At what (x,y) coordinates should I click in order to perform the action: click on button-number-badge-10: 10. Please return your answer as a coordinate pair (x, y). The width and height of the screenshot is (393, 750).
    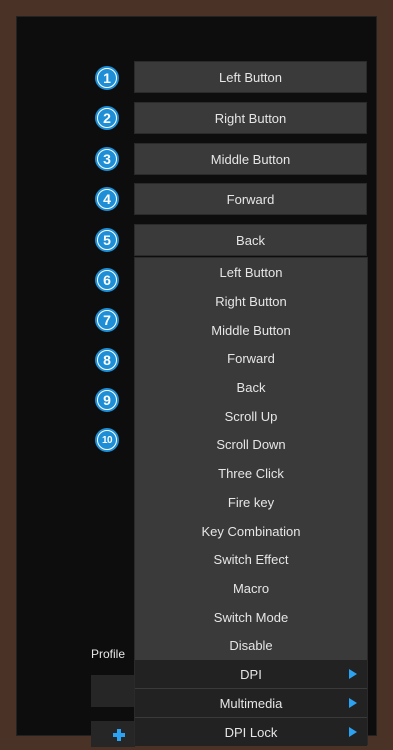
    Looking at the image, I should click on (107, 440).